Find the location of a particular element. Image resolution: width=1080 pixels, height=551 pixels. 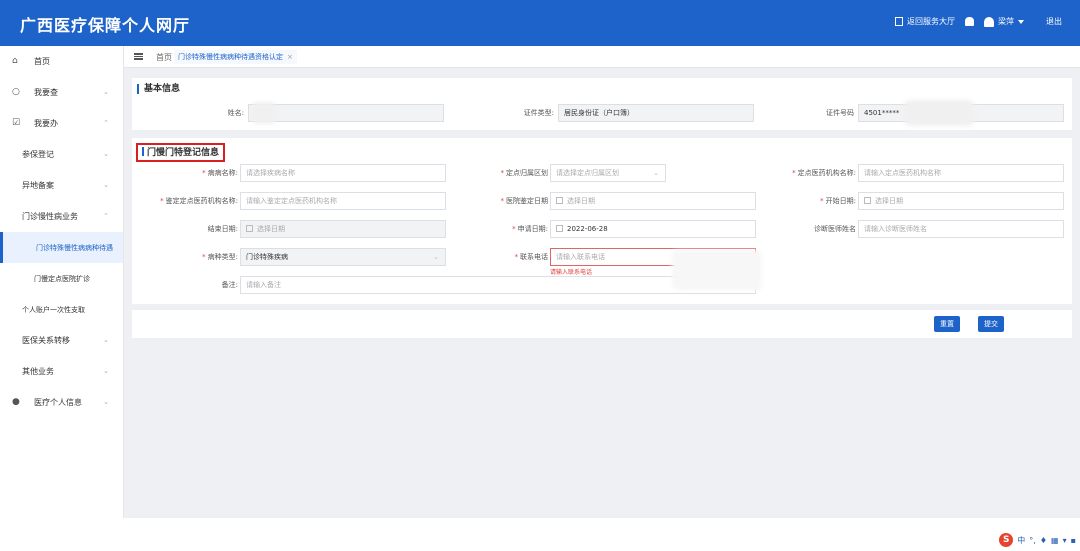

checklist-icon: ☑ is located at coordinates (16, 123).